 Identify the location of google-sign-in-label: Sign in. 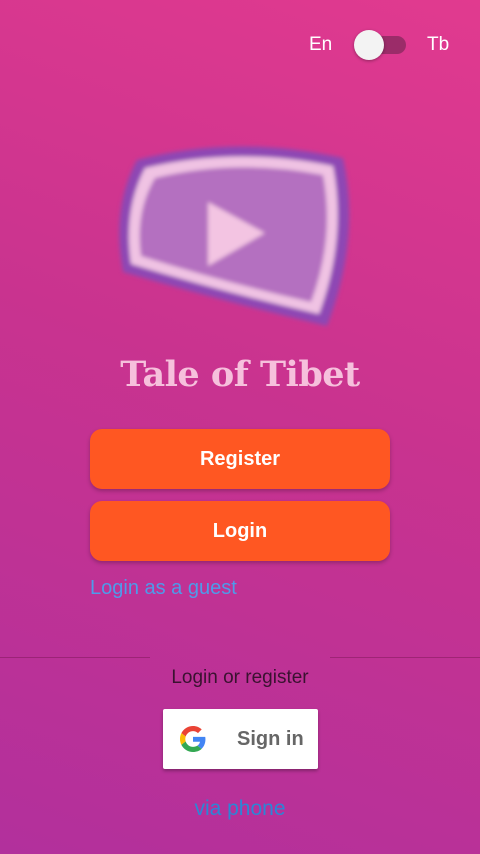
(270, 739).